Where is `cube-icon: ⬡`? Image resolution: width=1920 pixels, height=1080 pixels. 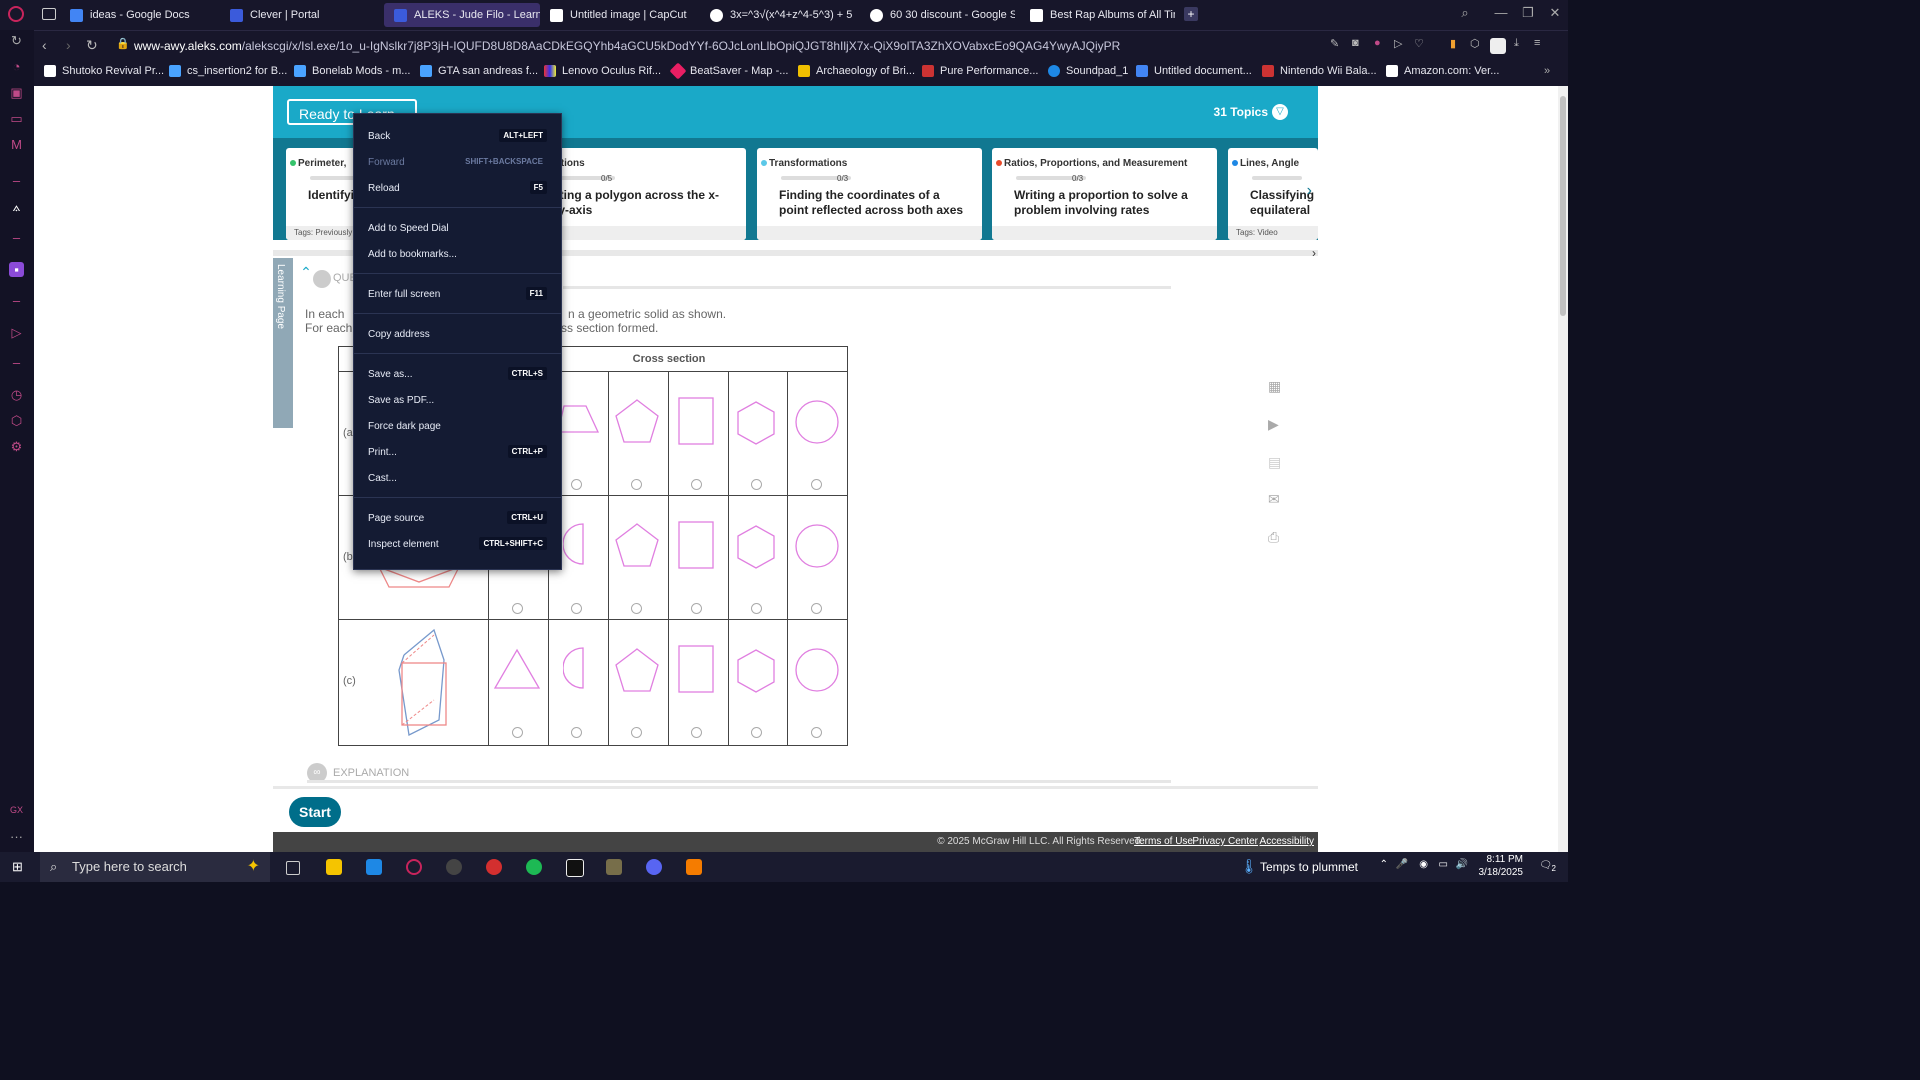 cube-icon: ⬡ is located at coordinates (1475, 43).